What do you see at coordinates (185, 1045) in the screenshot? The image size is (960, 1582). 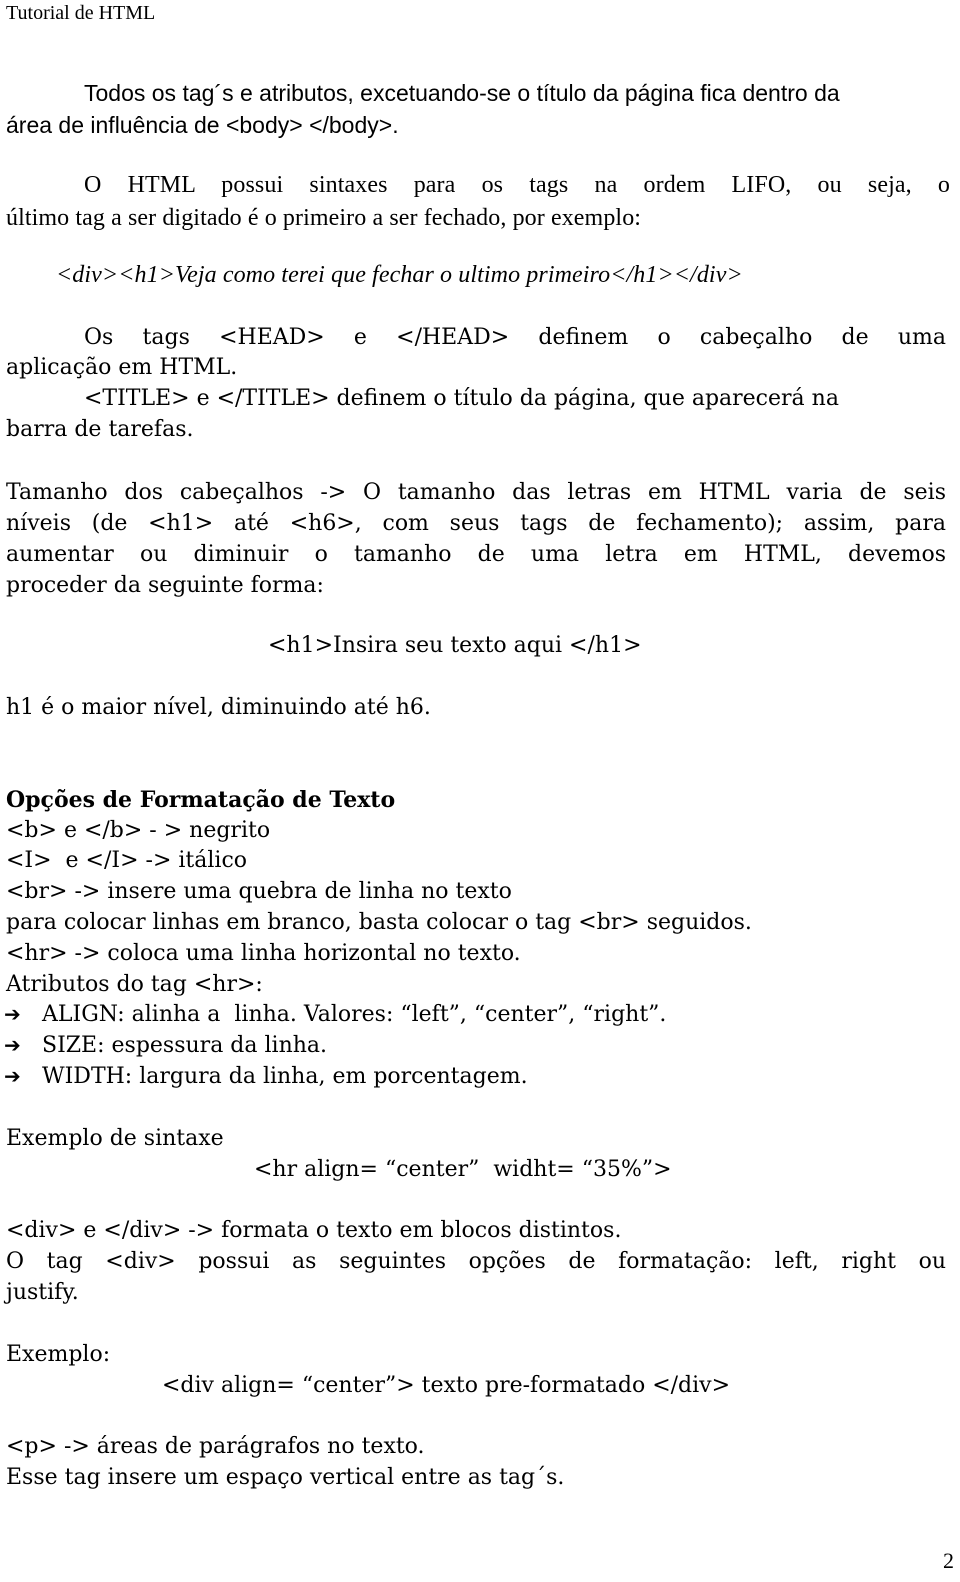 I see `attribute-text: SIZE: espessura da linha.` at bounding box center [185, 1045].